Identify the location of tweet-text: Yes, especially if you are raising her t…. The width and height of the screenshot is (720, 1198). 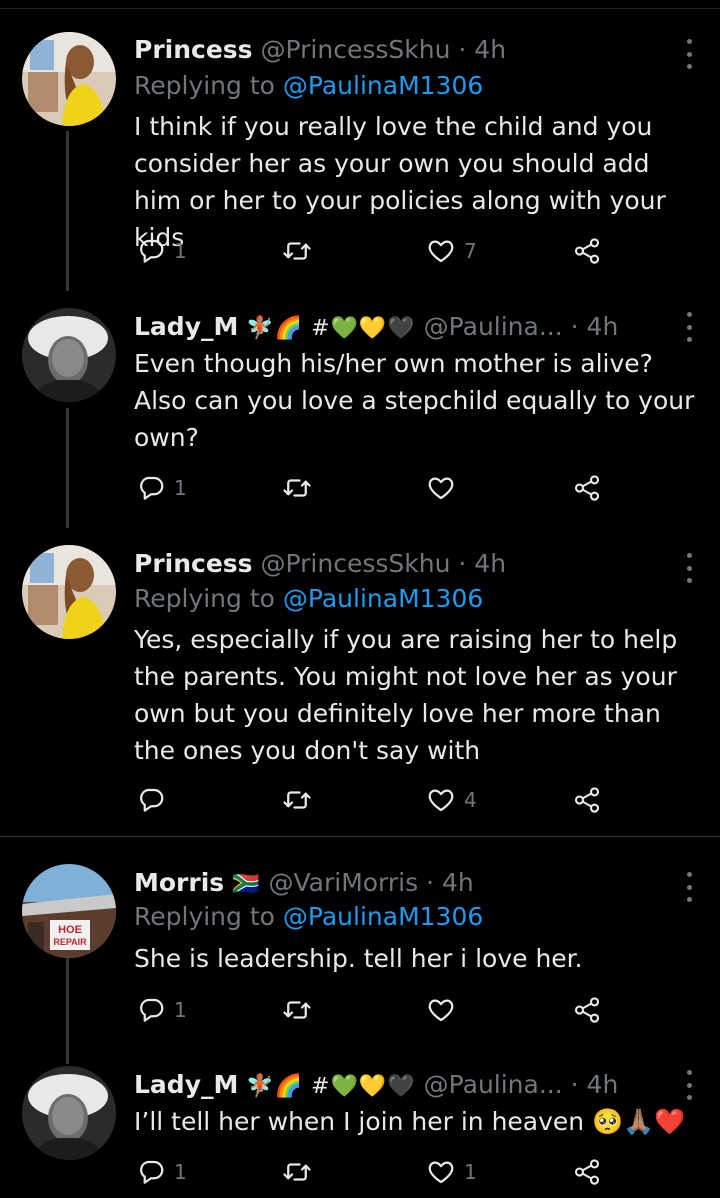
(406, 695).